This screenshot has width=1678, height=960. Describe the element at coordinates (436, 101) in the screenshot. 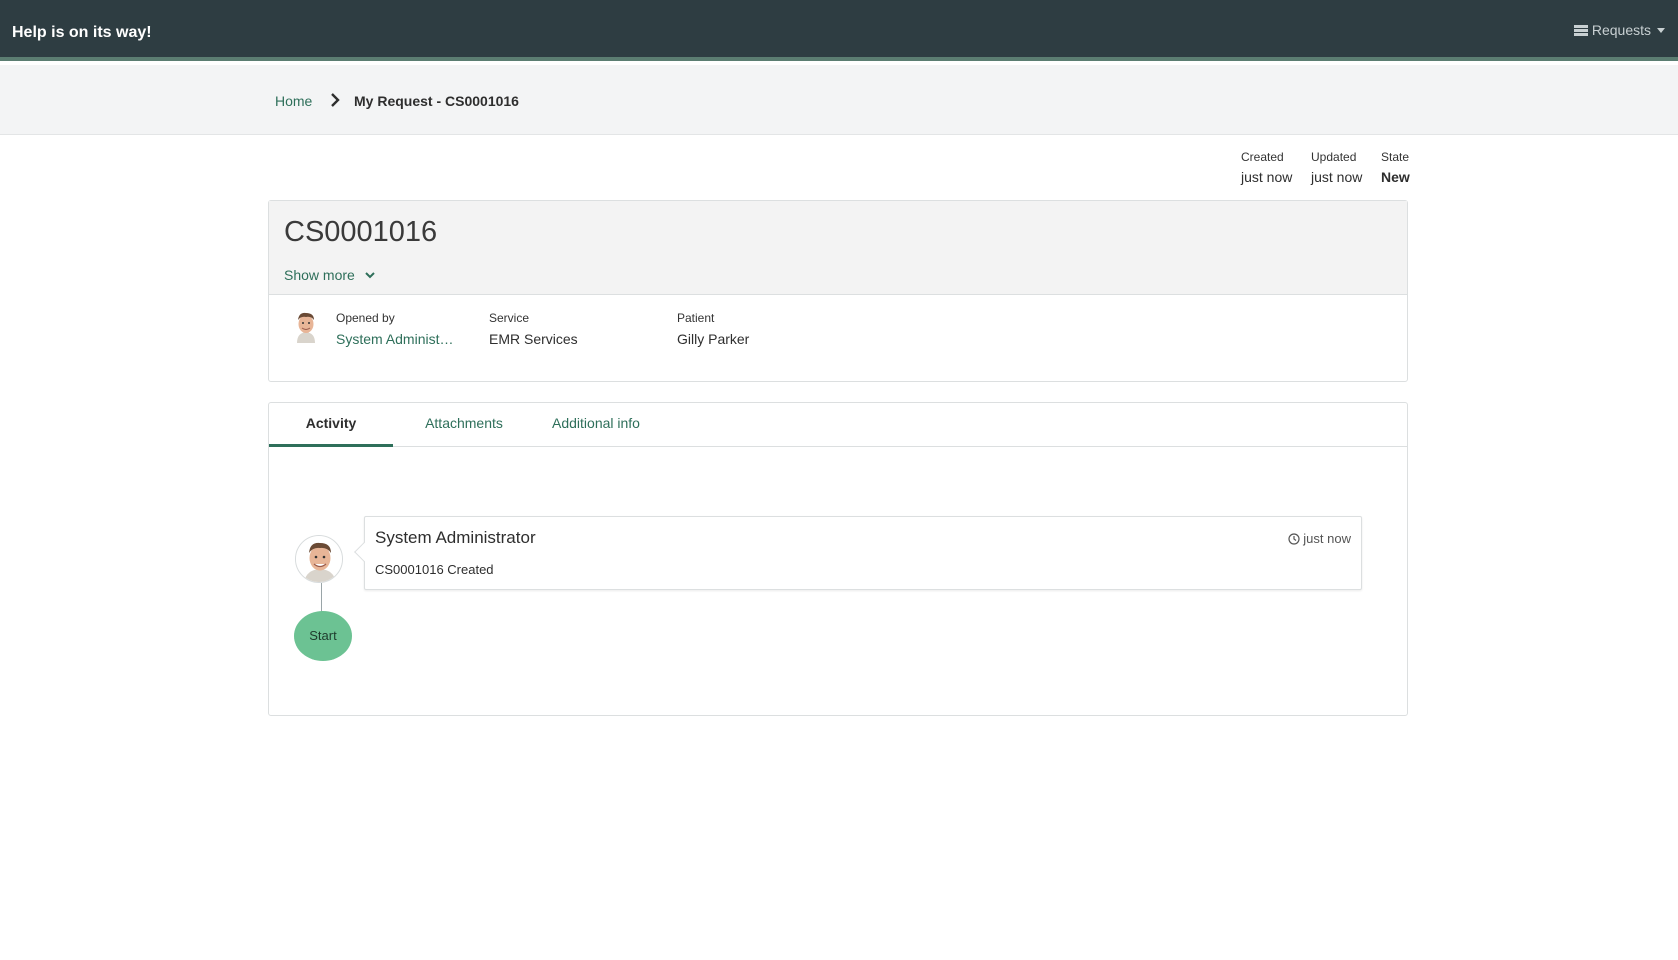

I see `breadcrumb-current: My Request - CS0001016` at that location.